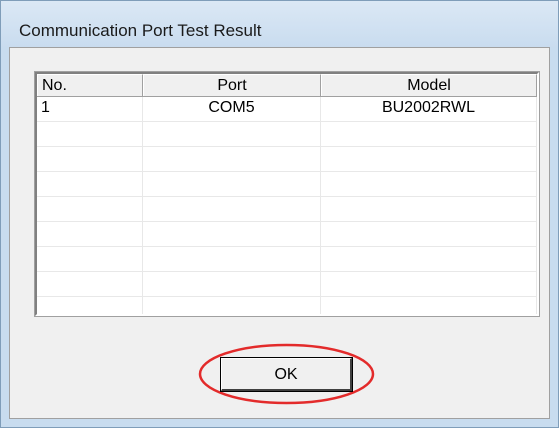  Describe the element at coordinates (90, 85) in the screenshot. I see `column-header-no: No.` at that location.